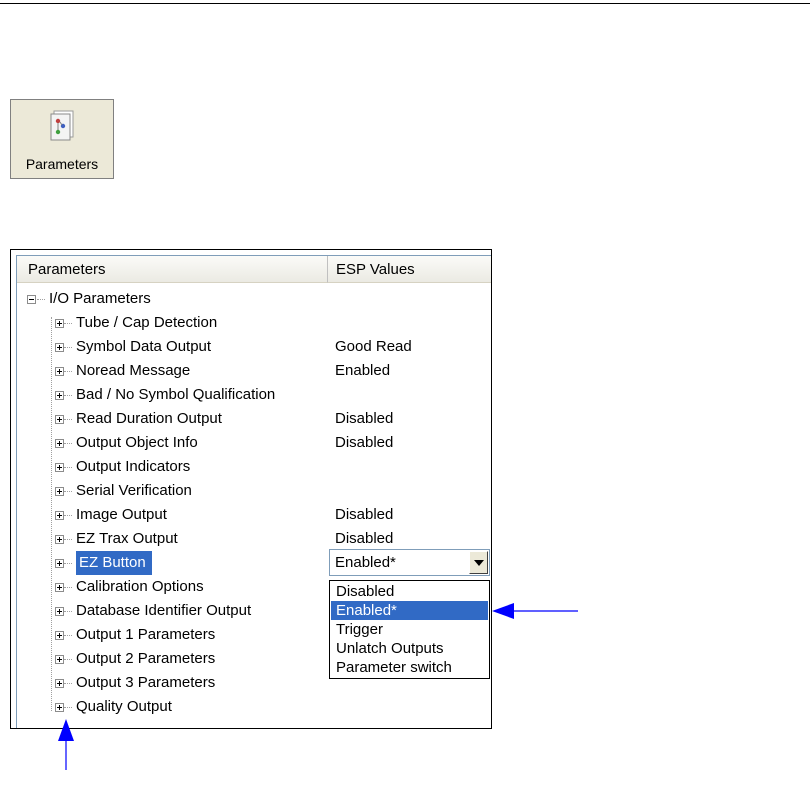 This screenshot has width=810, height=799. What do you see at coordinates (365, 562) in the screenshot?
I see `combo-selected-value: Enabled*` at bounding box center [365, 562].